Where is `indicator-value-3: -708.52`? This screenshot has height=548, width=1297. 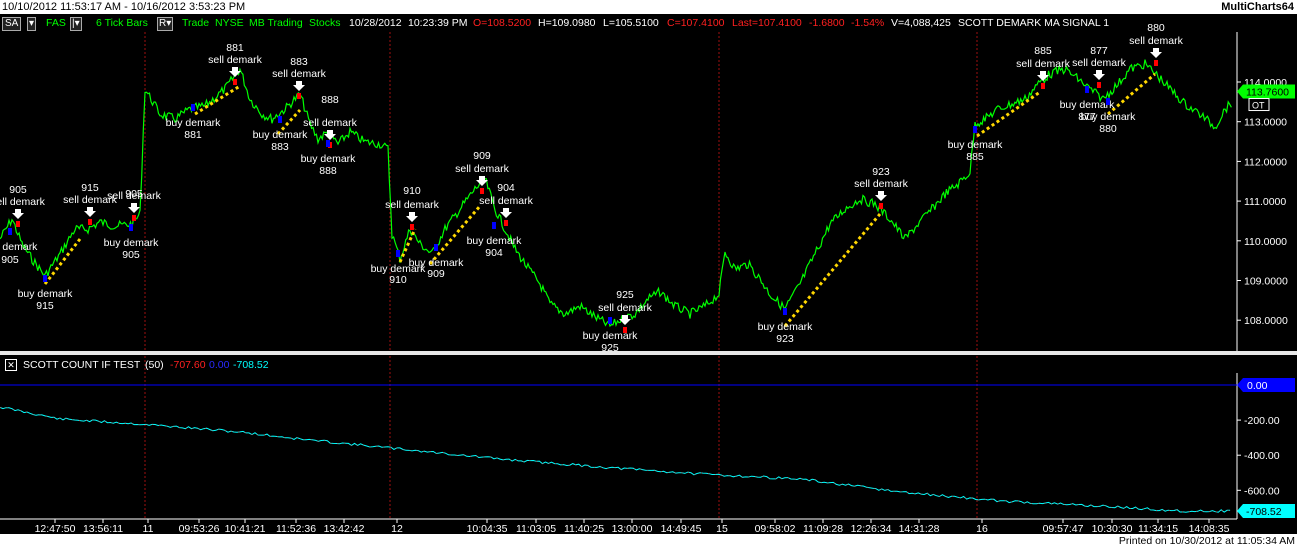
indicator-value-3: -708.52 is located at coordinates (251, 365).